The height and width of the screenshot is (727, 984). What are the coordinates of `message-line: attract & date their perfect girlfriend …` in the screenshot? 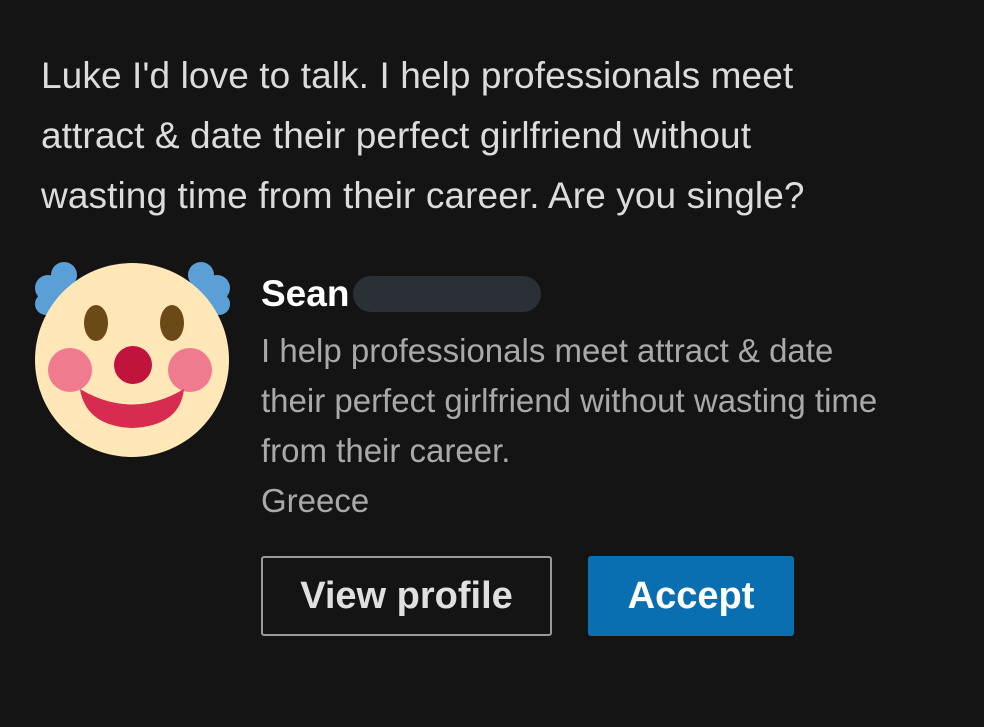 It's located at (396, 135).